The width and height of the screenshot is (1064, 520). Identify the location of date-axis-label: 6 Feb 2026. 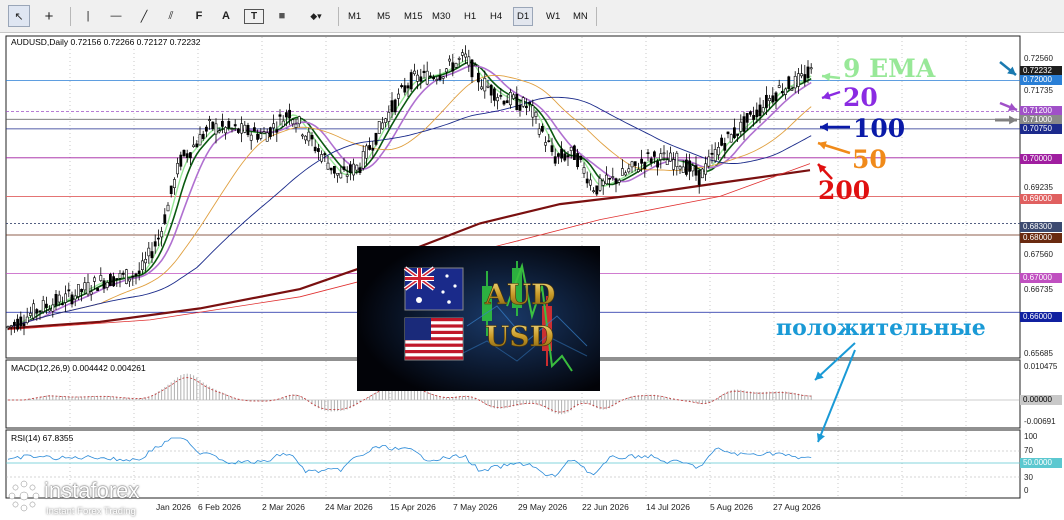
(220, 507).